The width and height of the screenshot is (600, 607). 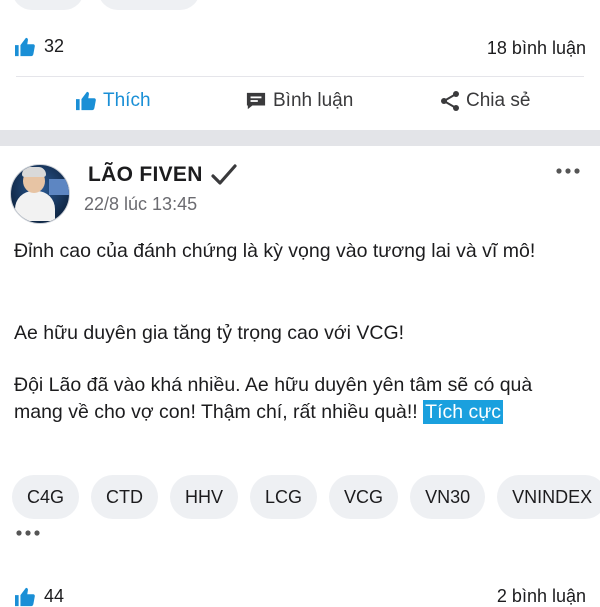 I want to click on like-button-label: Thích, so click(x=127, y=100).